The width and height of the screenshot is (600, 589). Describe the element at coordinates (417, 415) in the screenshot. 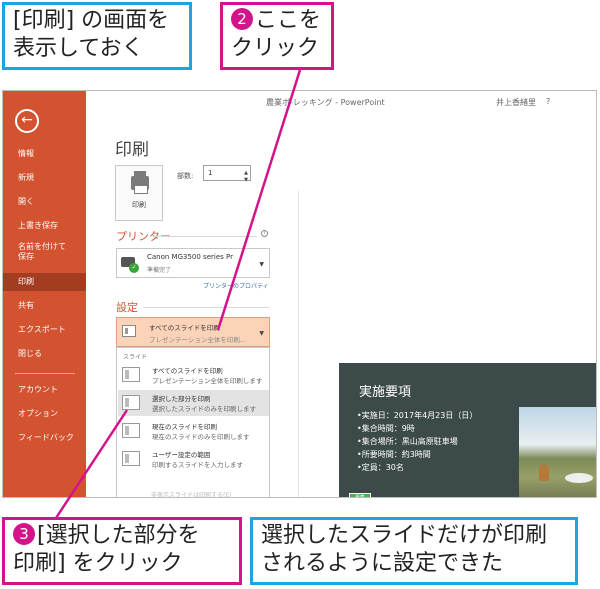

I see `slide-bullet: •実施日：2017年4月23日（日）` at that location.